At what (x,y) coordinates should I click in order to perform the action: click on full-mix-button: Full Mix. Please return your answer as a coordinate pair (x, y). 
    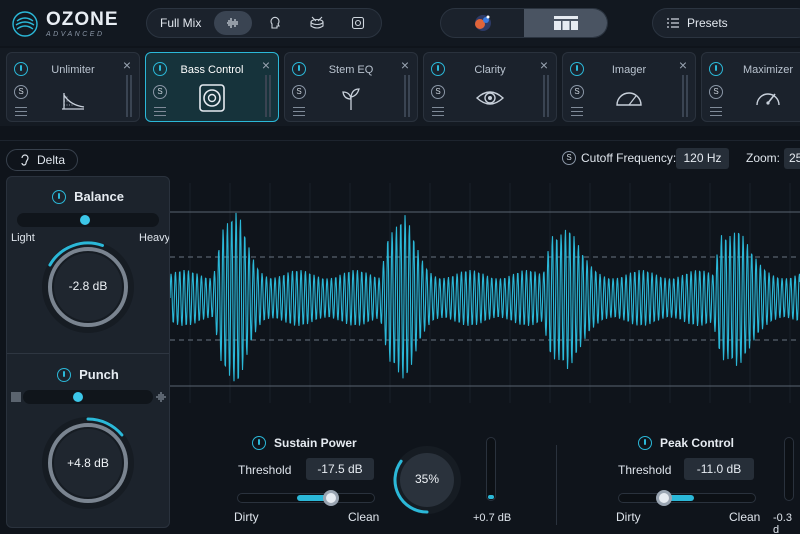
    Looking at the image, I should click on (180, 23).